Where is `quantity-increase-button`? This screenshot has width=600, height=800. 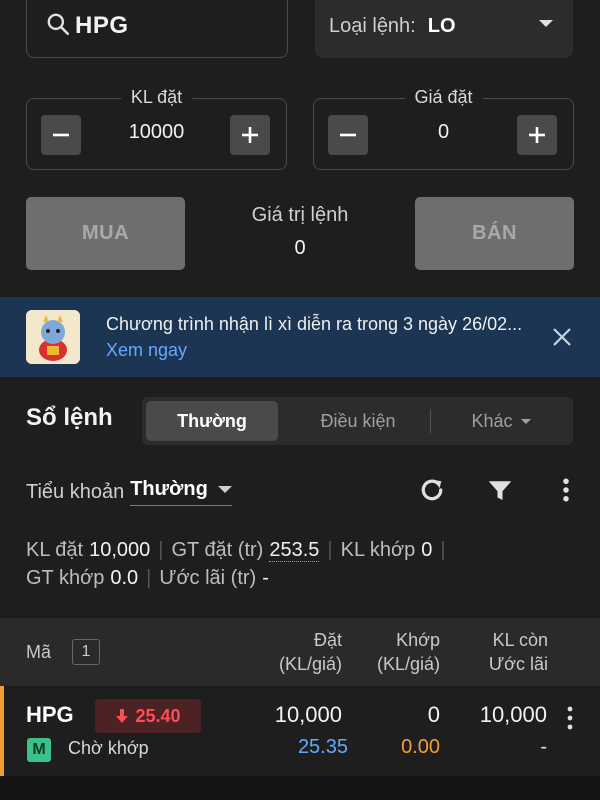 quantity-increase-button is located at coordinates (250, 135).